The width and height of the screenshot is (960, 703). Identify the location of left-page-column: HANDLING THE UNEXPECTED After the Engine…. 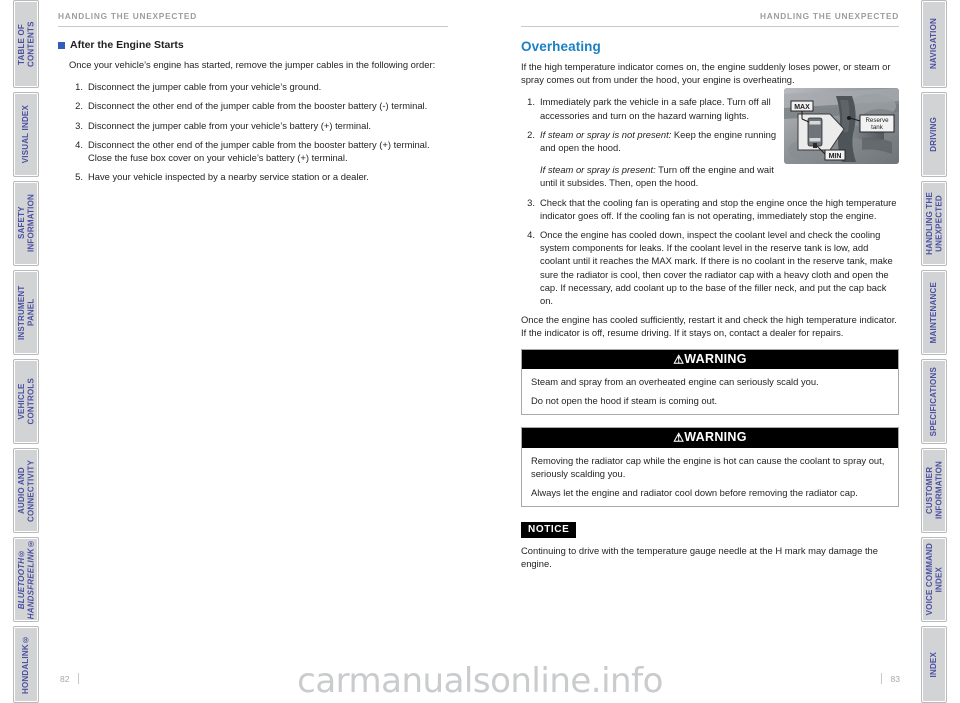
(253, 94).